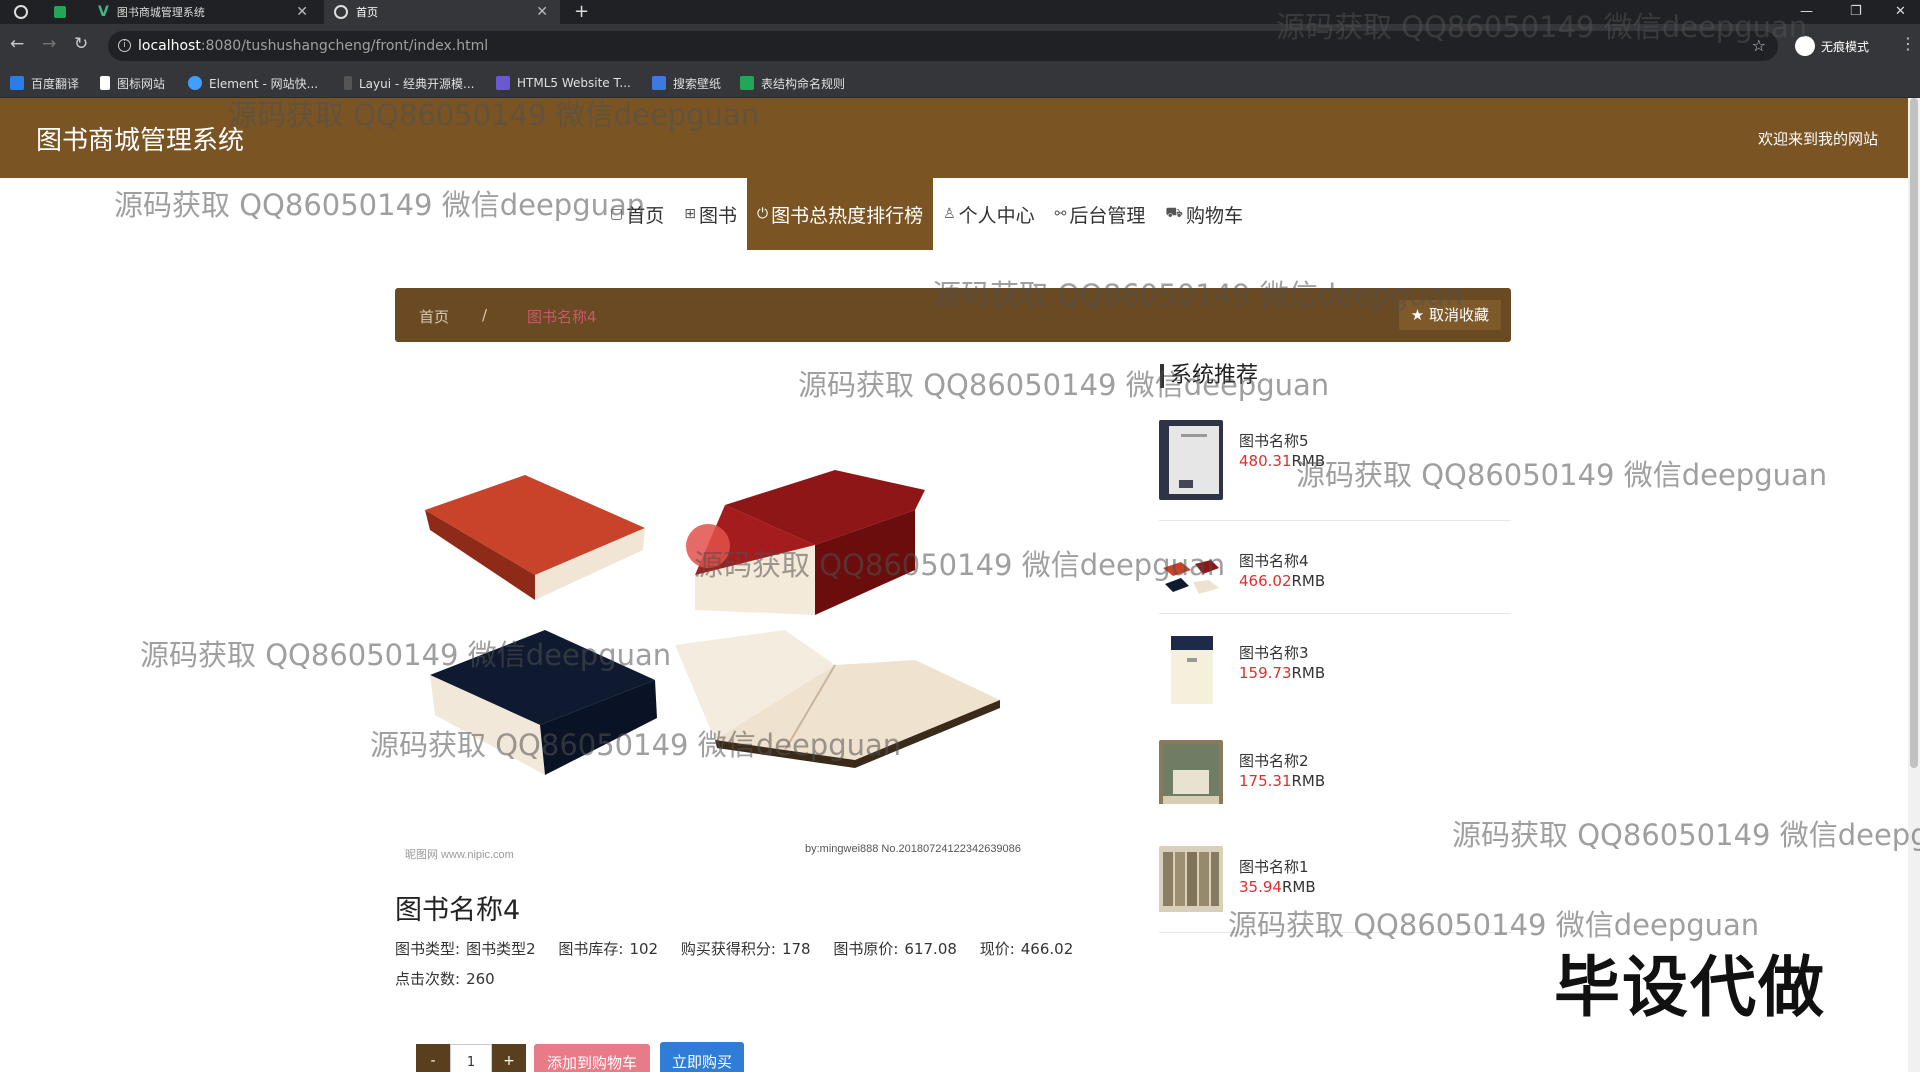 The height and width of the screenshot is (1072, 1920). Describe the element at coordinates (428, 949) in the screenshot. I see `spec-label: 图书类型:` at that location.